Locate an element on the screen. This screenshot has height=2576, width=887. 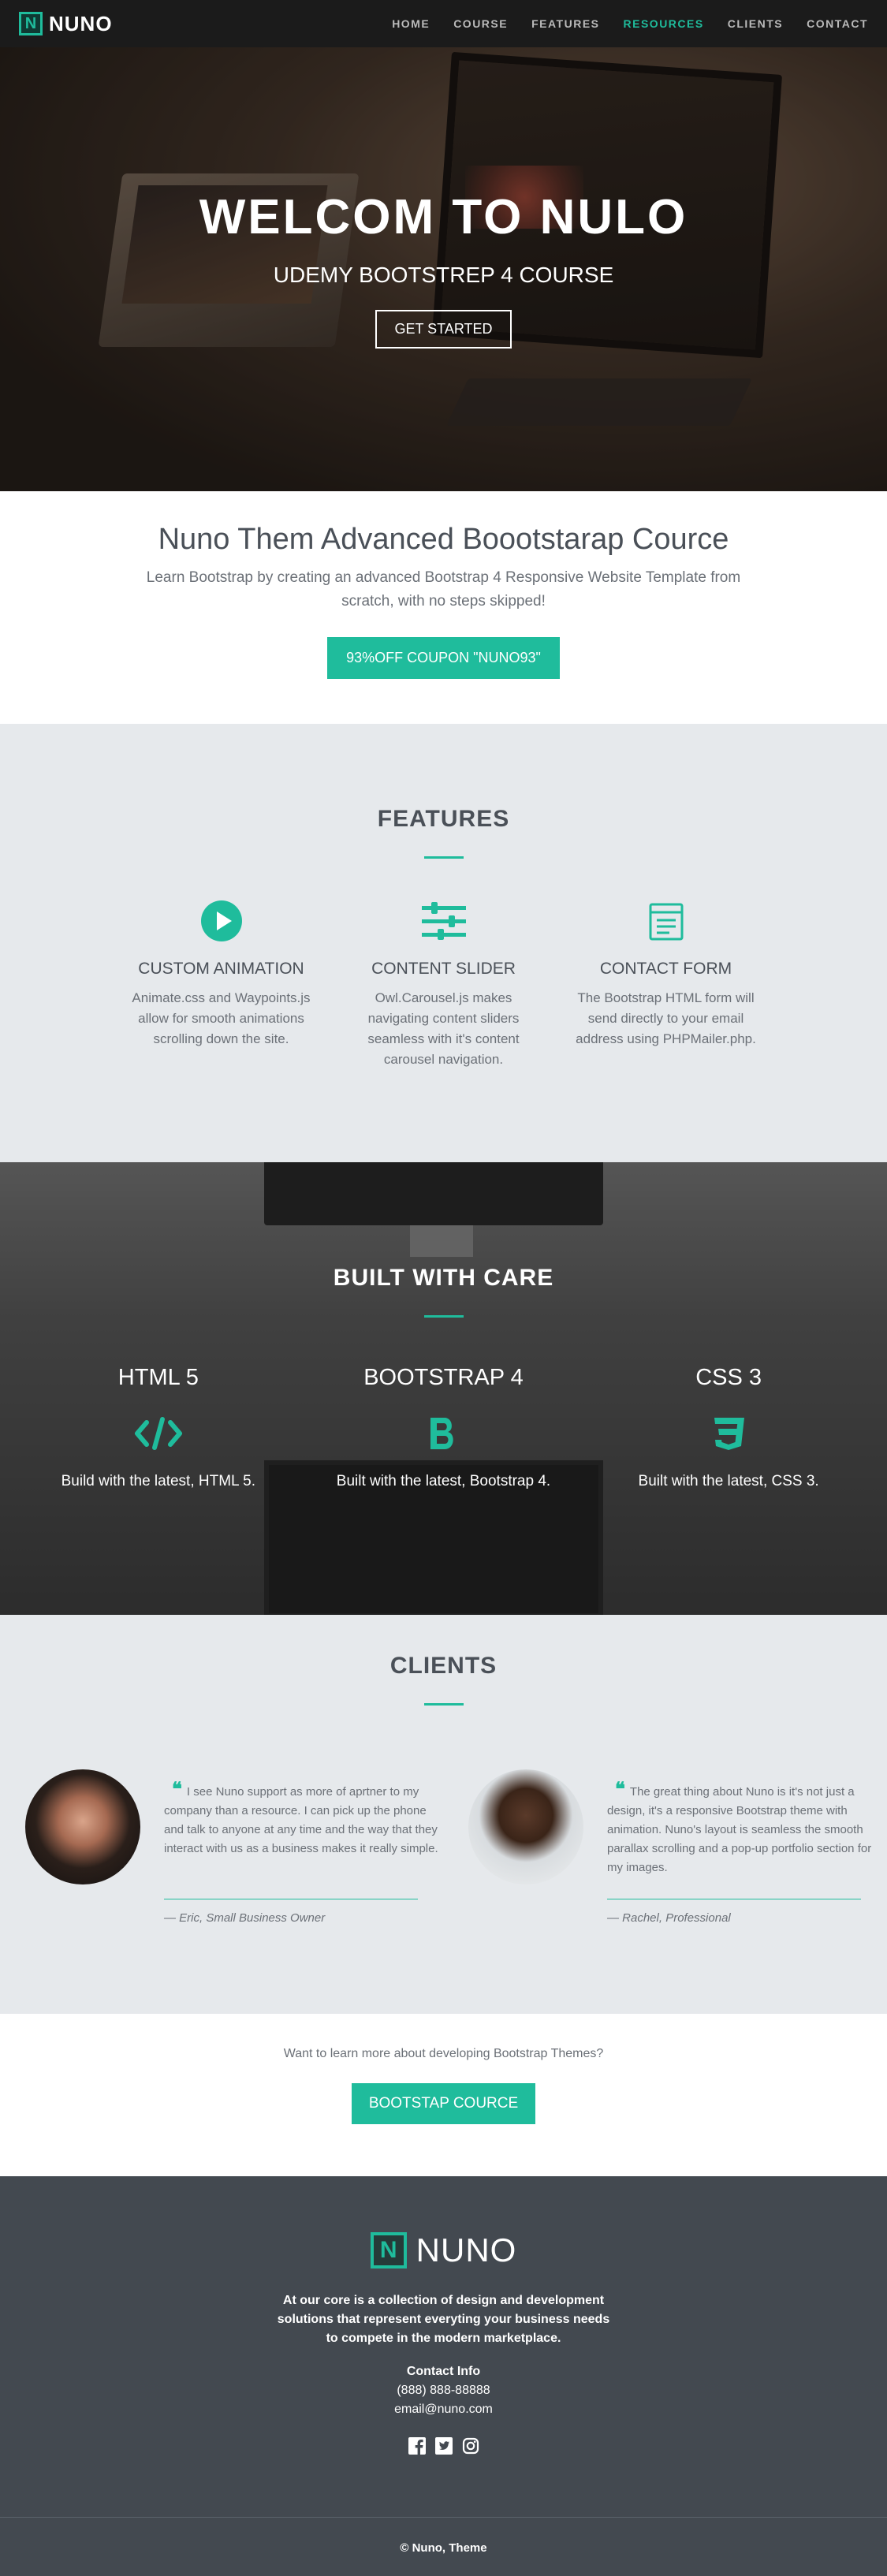
form-icon is located at coordinates (666, 921).